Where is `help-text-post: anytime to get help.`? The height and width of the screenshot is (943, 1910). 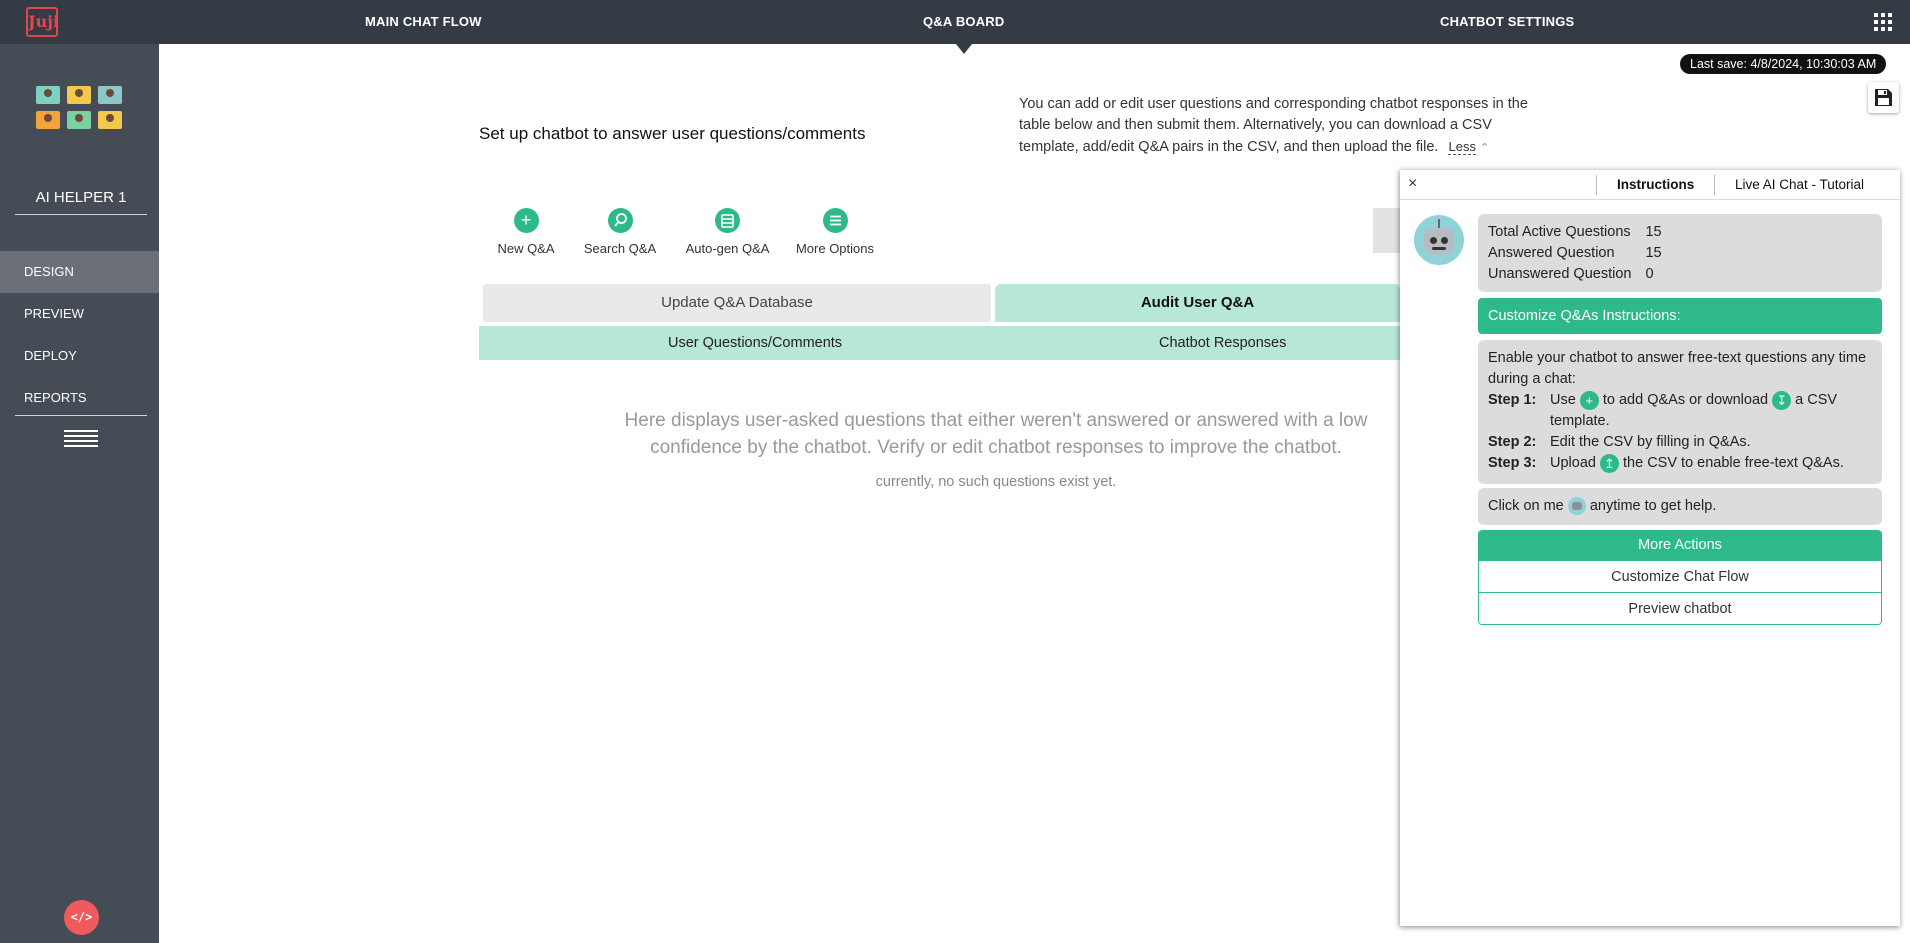 help-text-post: anytime to get help. is located at coordinates (1653, 506).